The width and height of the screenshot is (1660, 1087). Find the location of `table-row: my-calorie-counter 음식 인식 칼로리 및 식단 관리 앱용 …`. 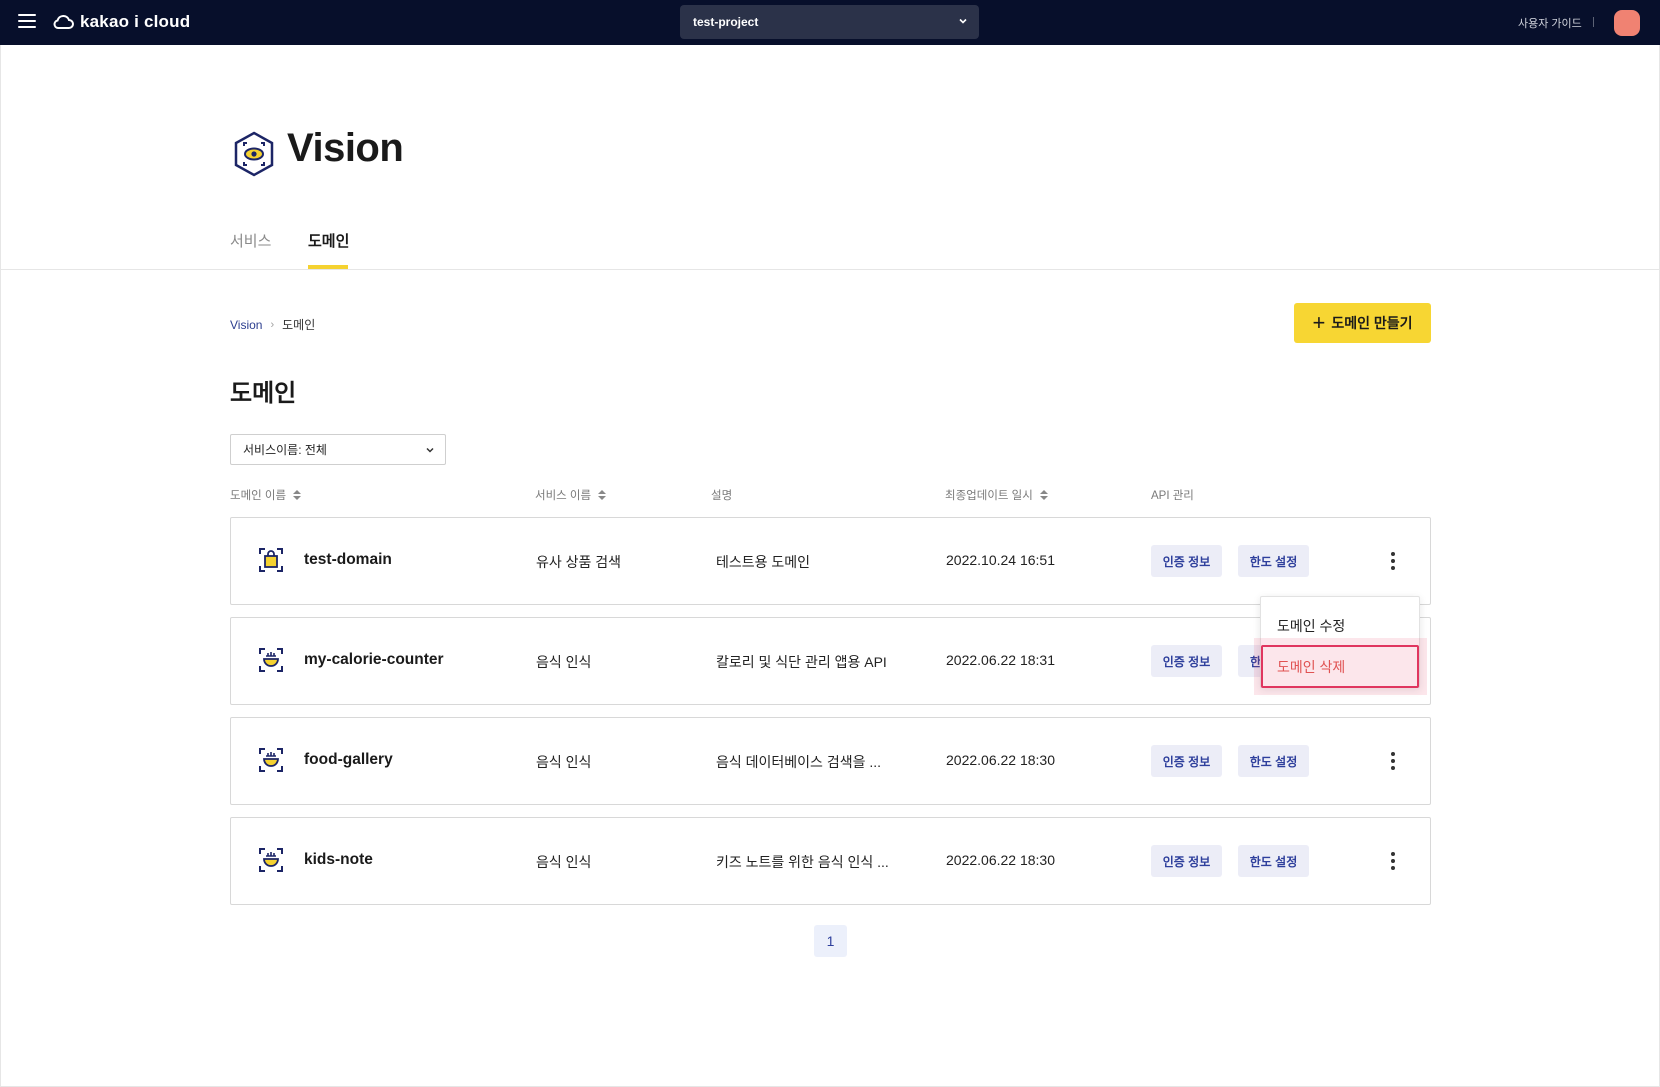

table-row: my-calorie-counter 음식 인식 칼로리 및 식단 관리 앱용 … is located at coordinates (830, 661).